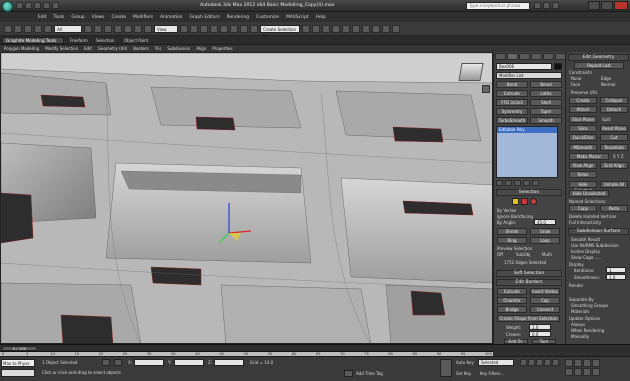 This screenshot has width=630, height=381. What do you see at coordinates (529, 75) in the screenshot?
I see `modifier-list-dropdown: Modifier List` at bounding box center [529, 75].